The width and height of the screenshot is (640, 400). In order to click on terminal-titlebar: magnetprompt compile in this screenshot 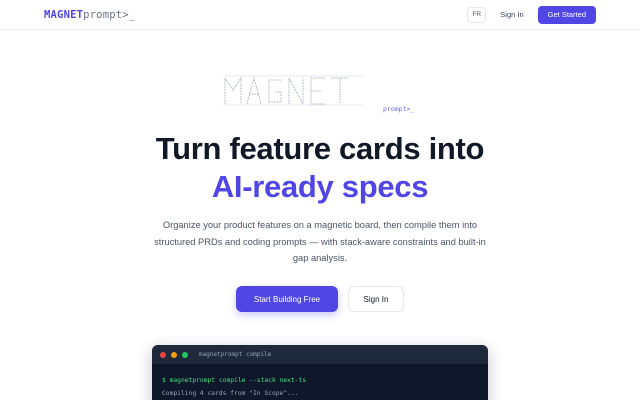, I will do `click(320, 354)`.